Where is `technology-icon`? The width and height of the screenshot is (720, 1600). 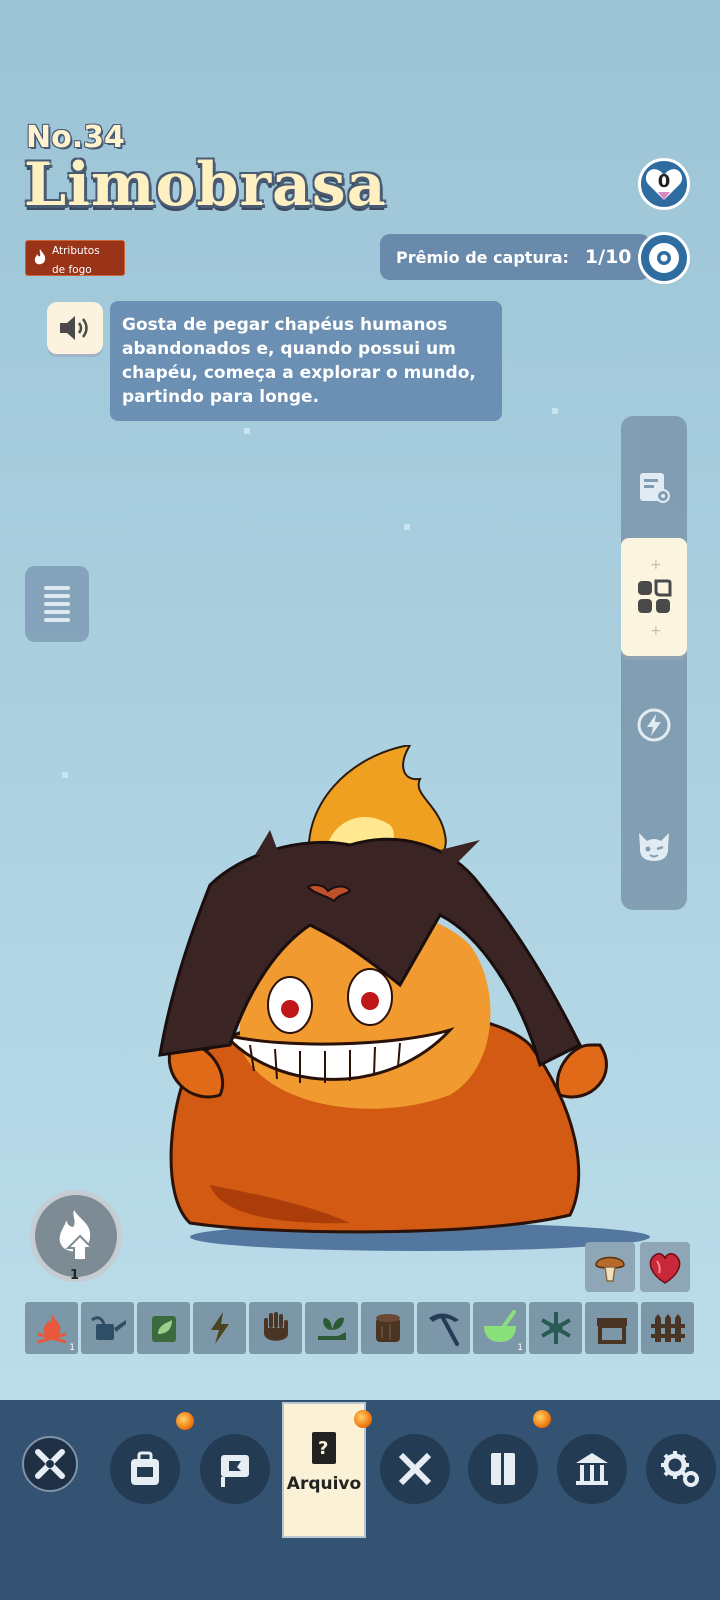
technology-icon is located at coordinates (415, 1469).